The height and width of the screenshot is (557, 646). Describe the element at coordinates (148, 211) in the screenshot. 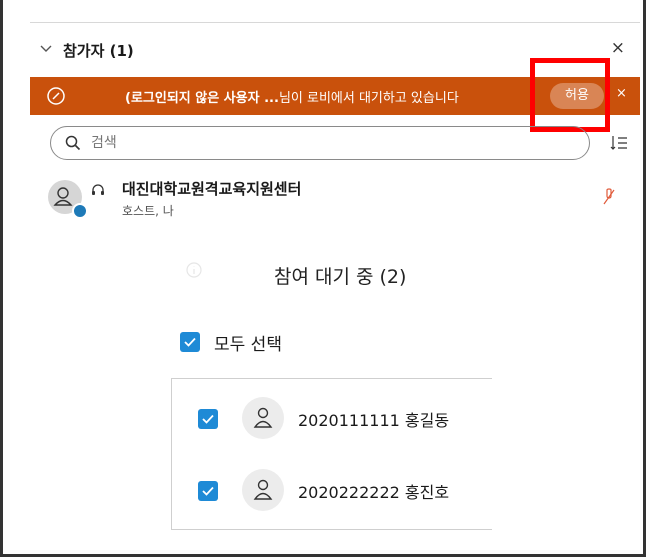

I see `host-role: 호스트, 나` at that location.